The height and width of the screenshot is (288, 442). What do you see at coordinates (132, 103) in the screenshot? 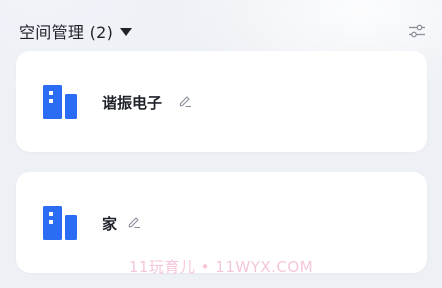
I see `space-name: 谐振电子` at bounding box center [132, 103].